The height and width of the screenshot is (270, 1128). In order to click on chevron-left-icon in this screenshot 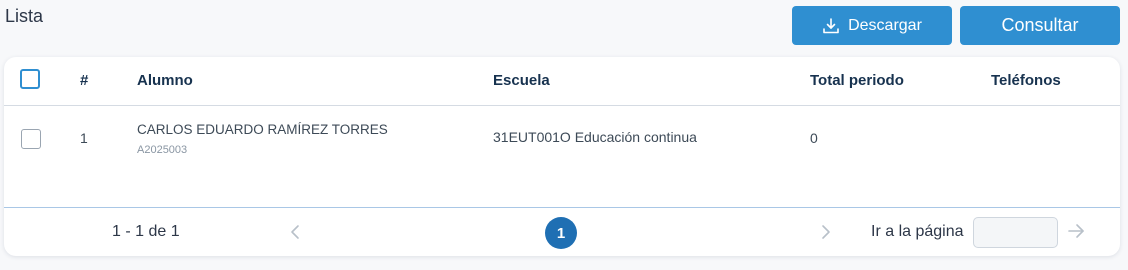, I will do `click(295, 234)`.